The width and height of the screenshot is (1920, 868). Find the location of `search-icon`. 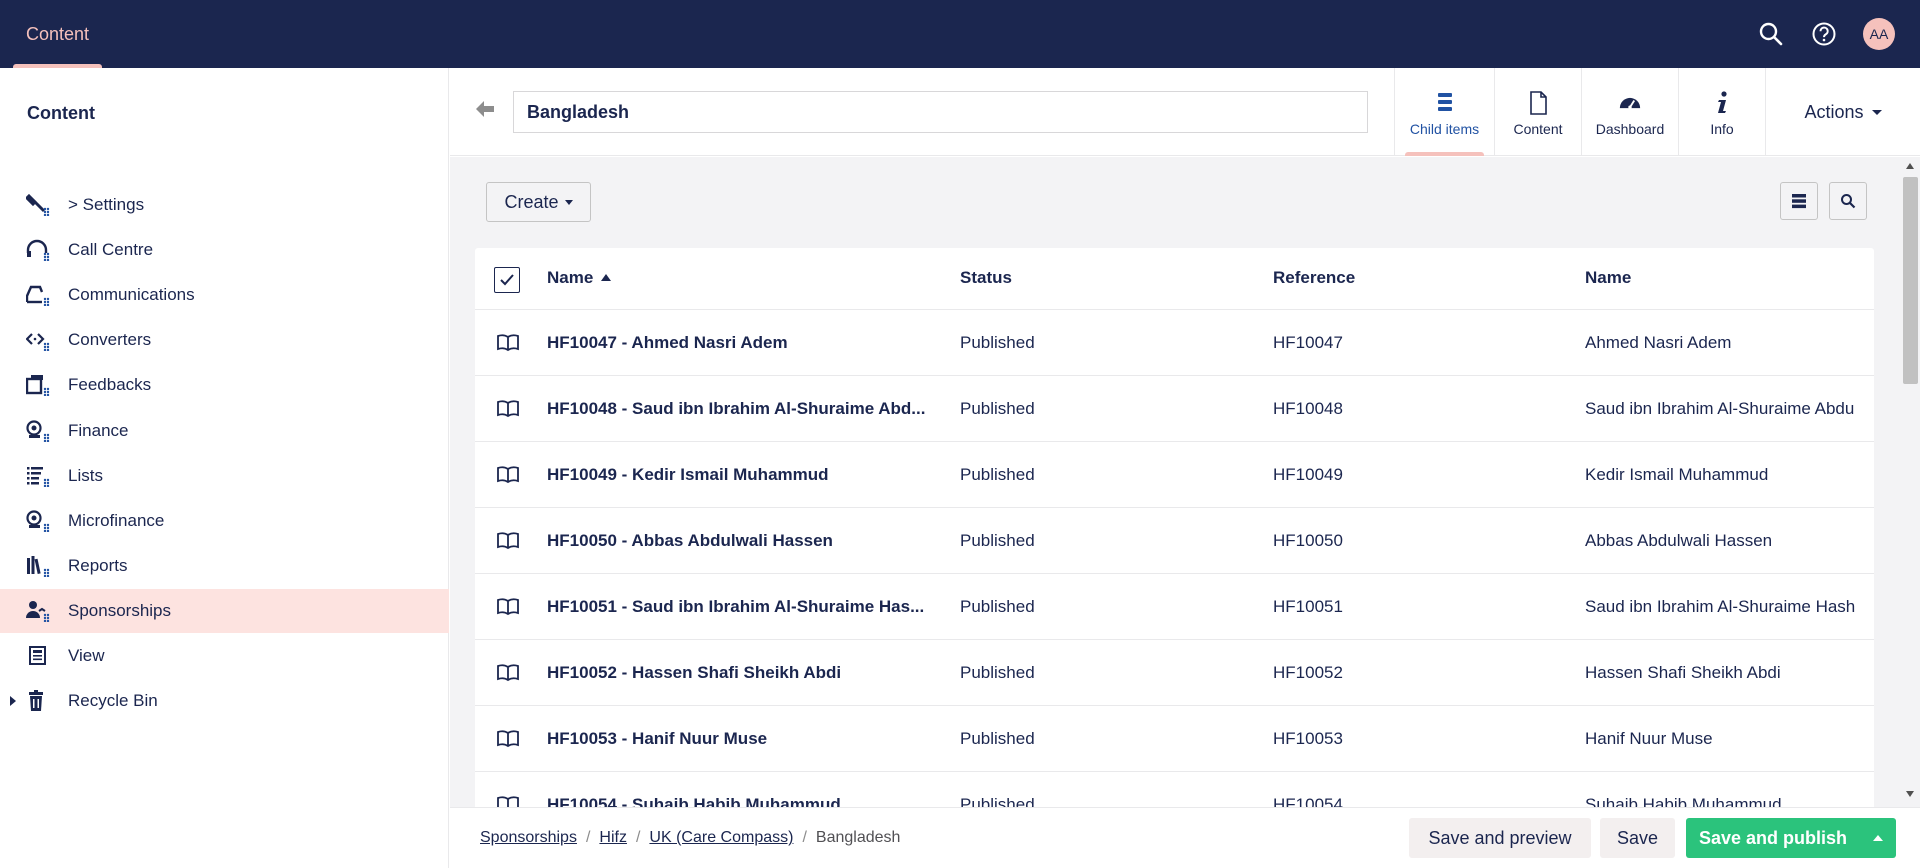

search-icon is located at coordinates (1771, 34).